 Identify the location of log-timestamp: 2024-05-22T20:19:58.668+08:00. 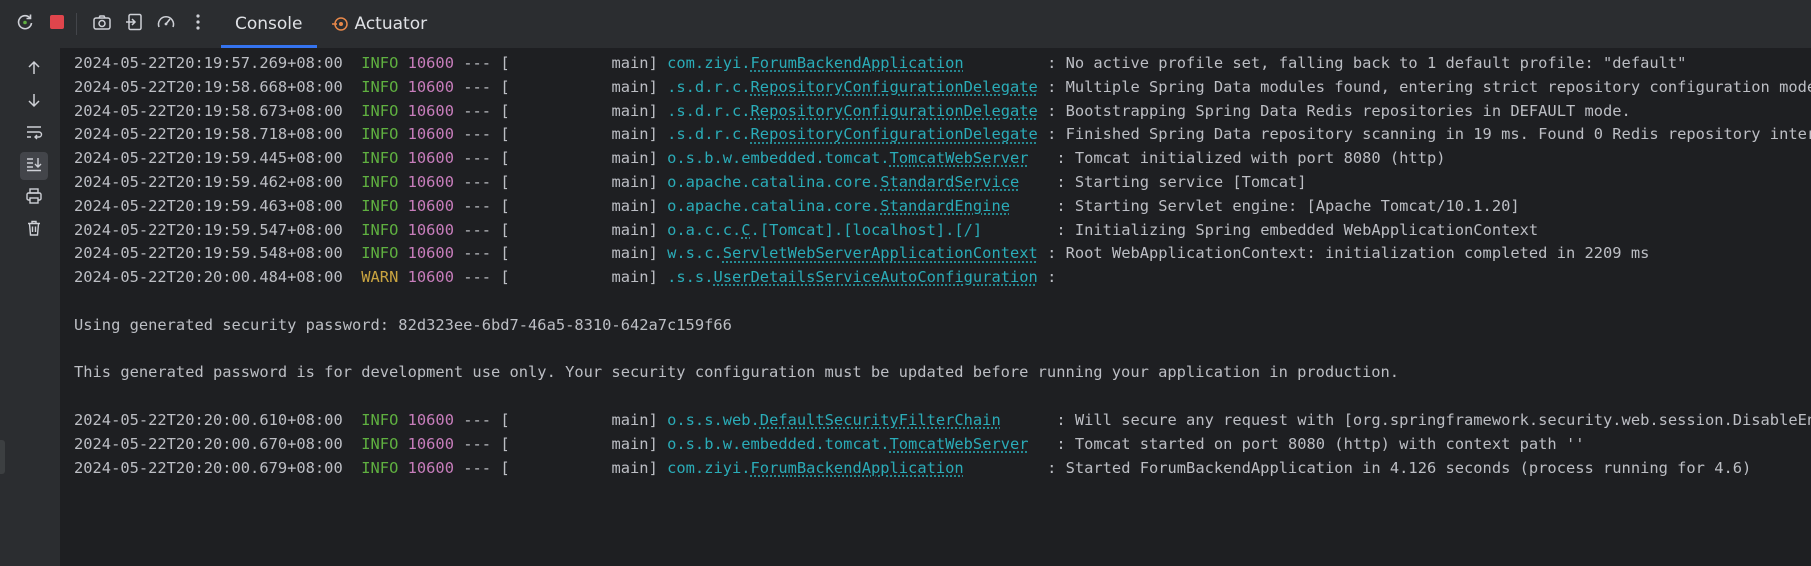
(208, 86).